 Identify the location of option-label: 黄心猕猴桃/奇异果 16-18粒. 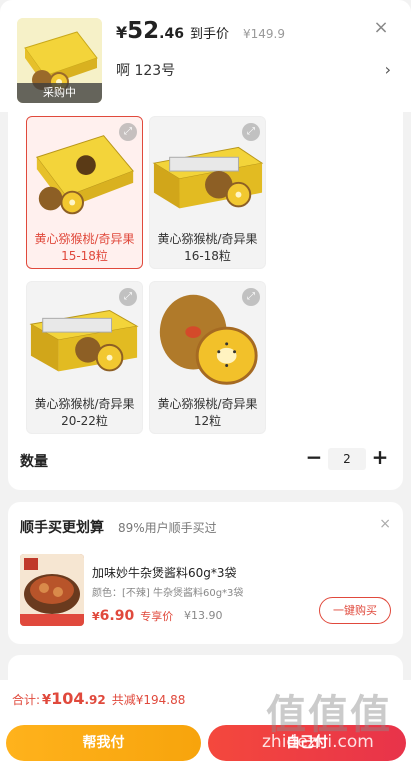
(207, 247).